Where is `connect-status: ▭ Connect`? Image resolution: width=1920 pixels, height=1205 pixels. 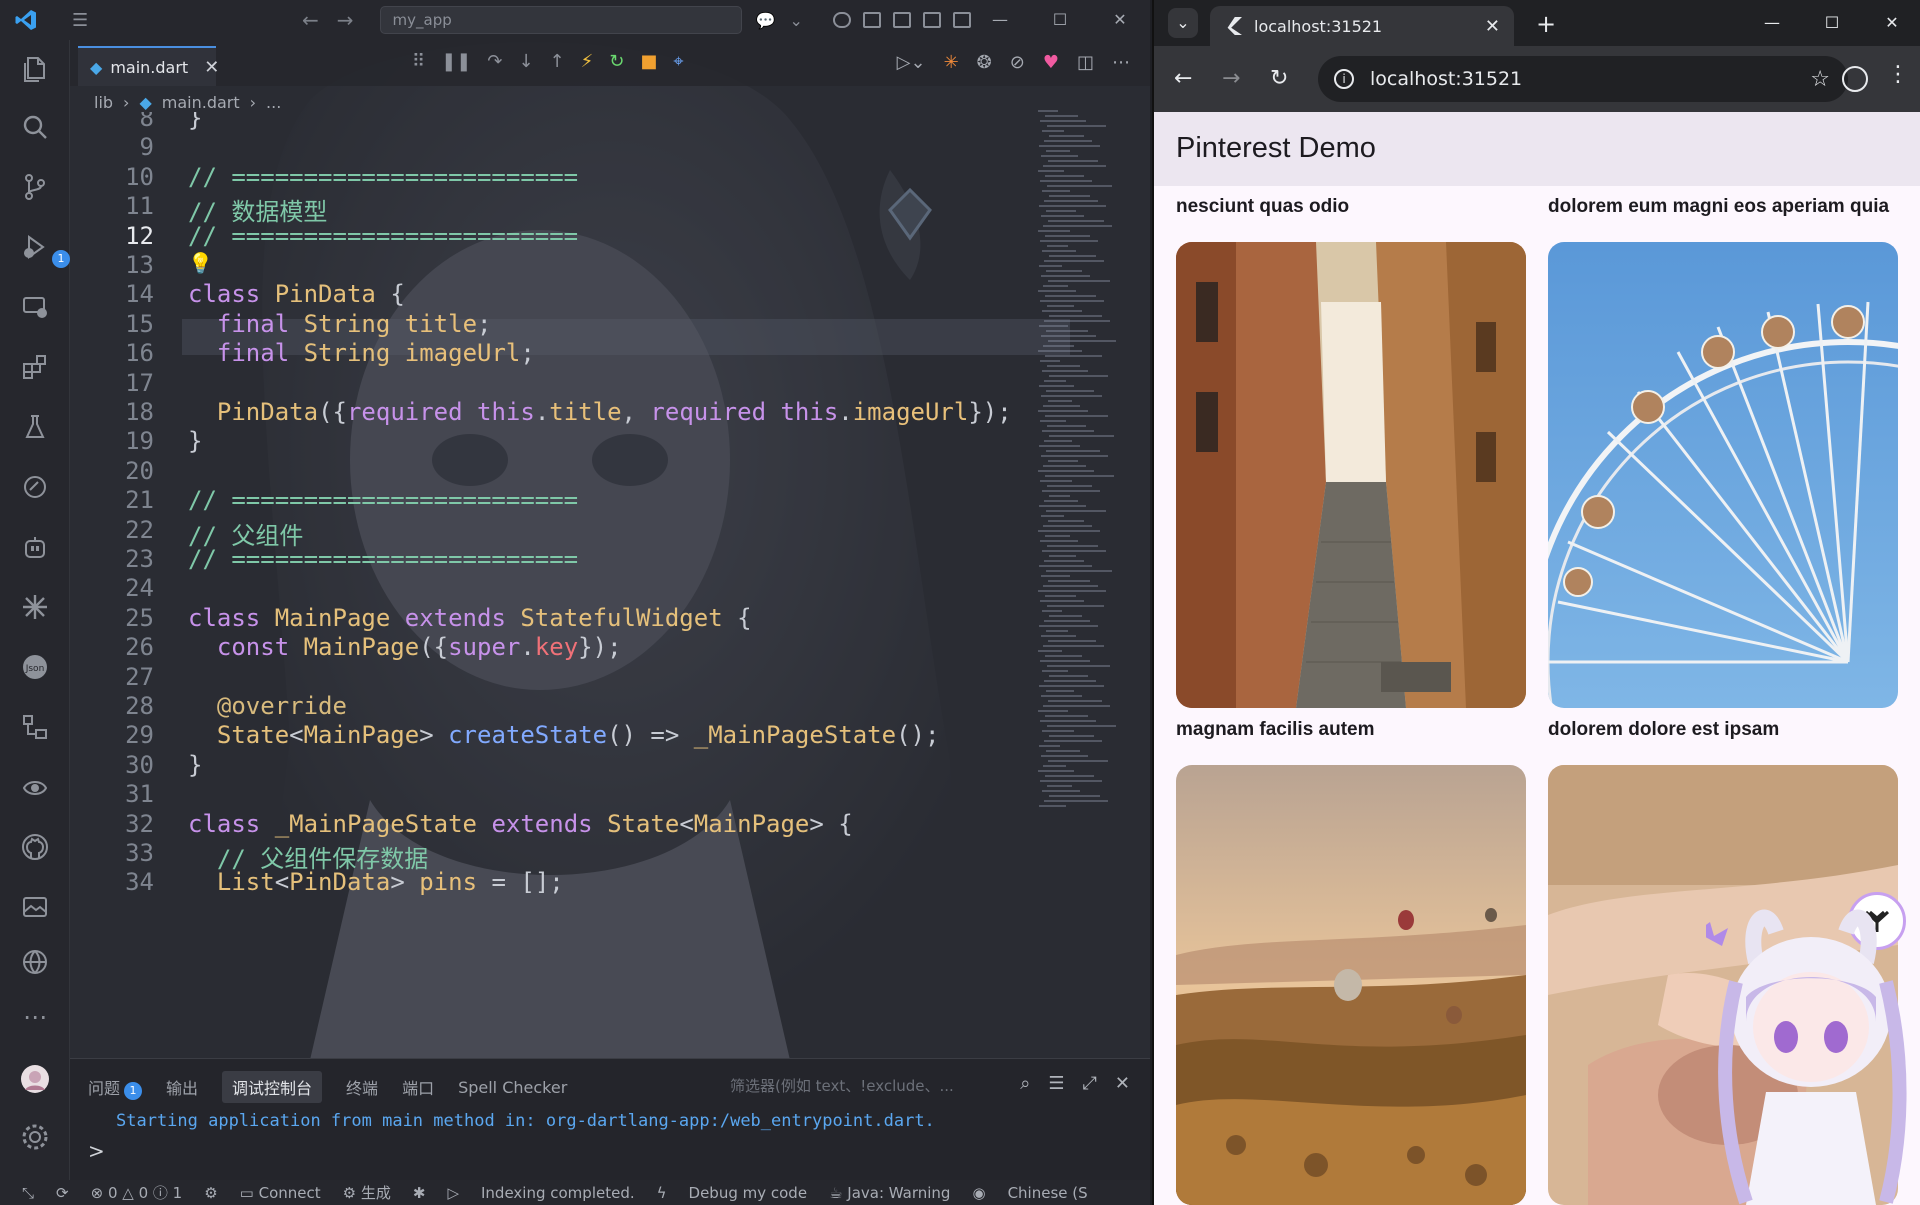
connect-status: ▭ Connect is located at coordinates (280, 1193).